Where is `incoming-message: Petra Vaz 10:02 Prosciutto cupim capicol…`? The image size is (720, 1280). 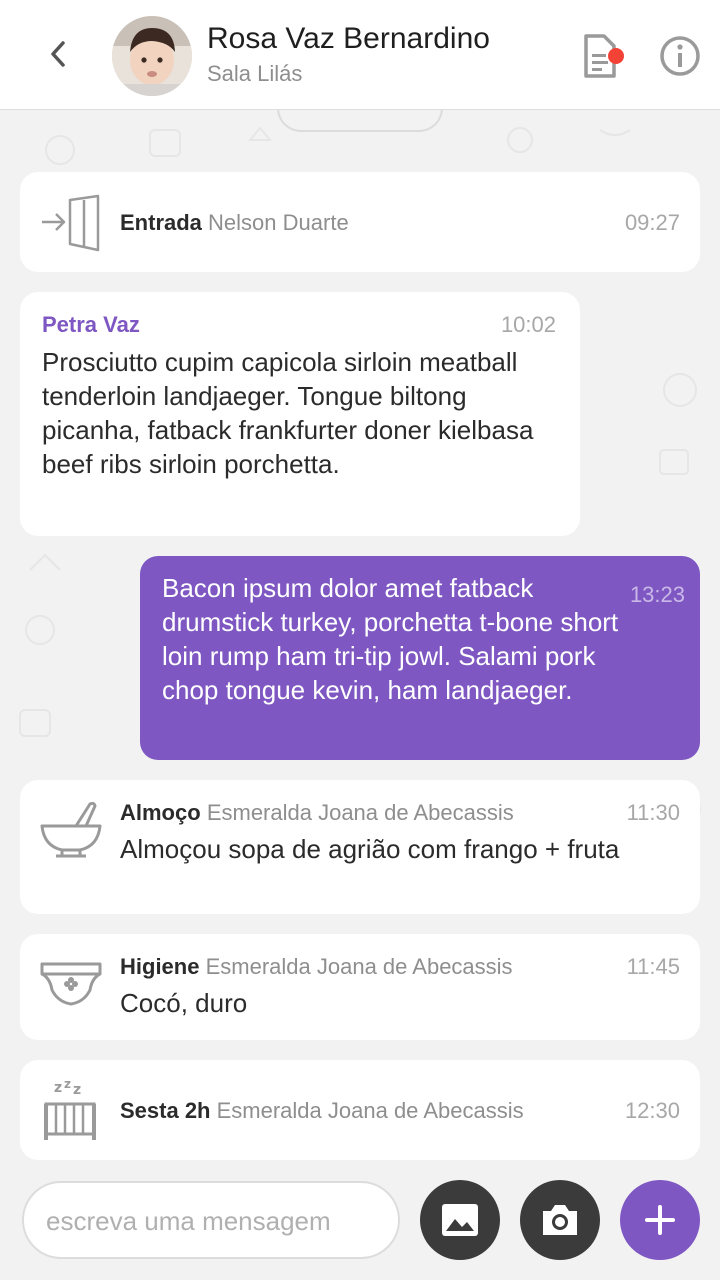 incoming-message: Petra Vaz 10:02 Prosciutto cupim capicol… is located at coordinates (300, 414).